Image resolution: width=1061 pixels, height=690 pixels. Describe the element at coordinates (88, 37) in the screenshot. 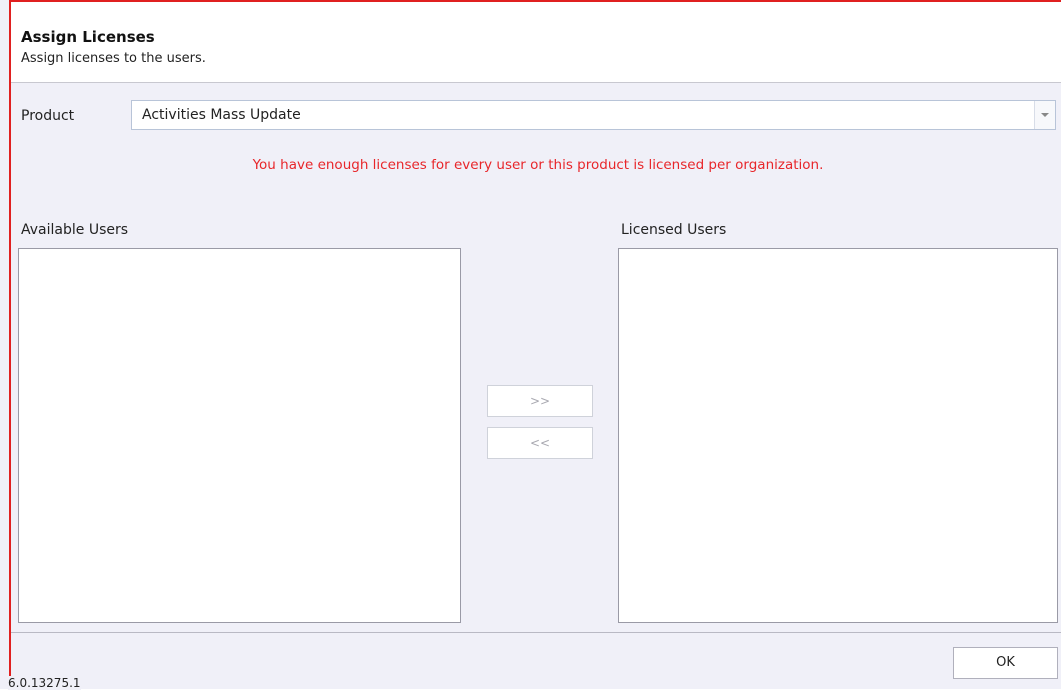

I see `dialog-title: Assign Licenses` at that location.